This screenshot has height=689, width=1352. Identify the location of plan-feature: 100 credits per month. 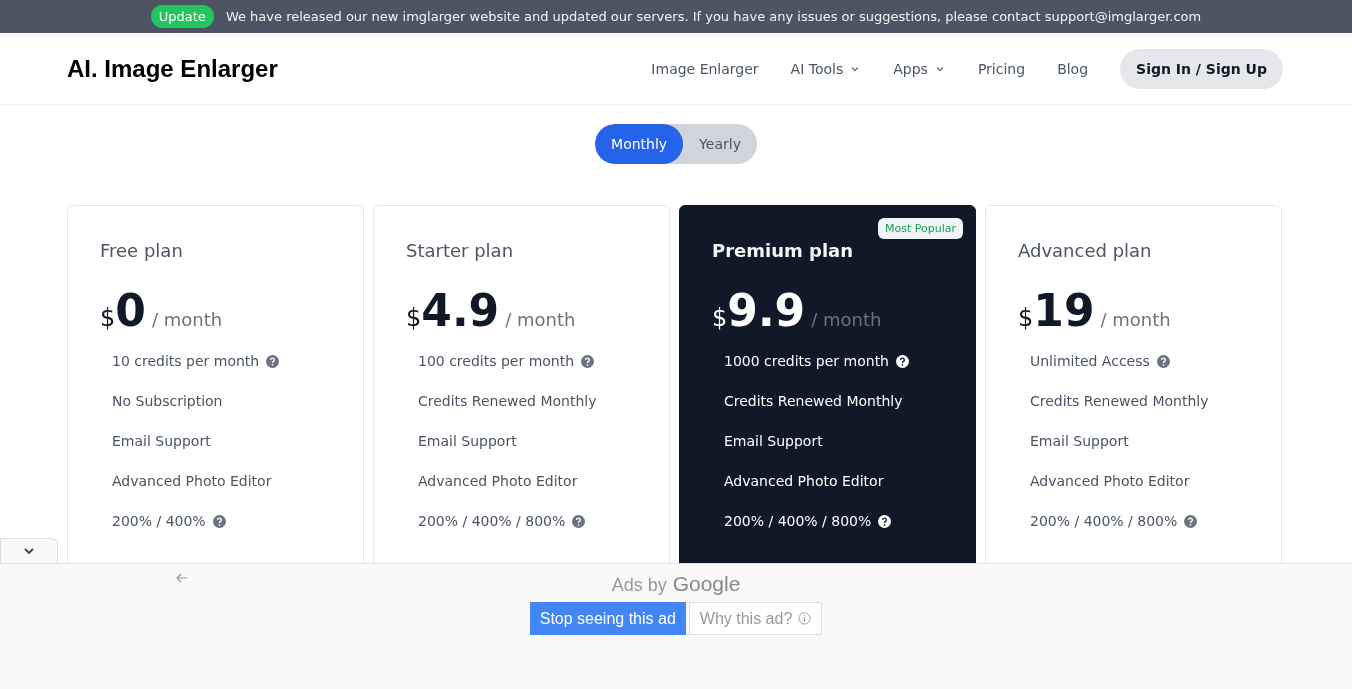
(496, 361).